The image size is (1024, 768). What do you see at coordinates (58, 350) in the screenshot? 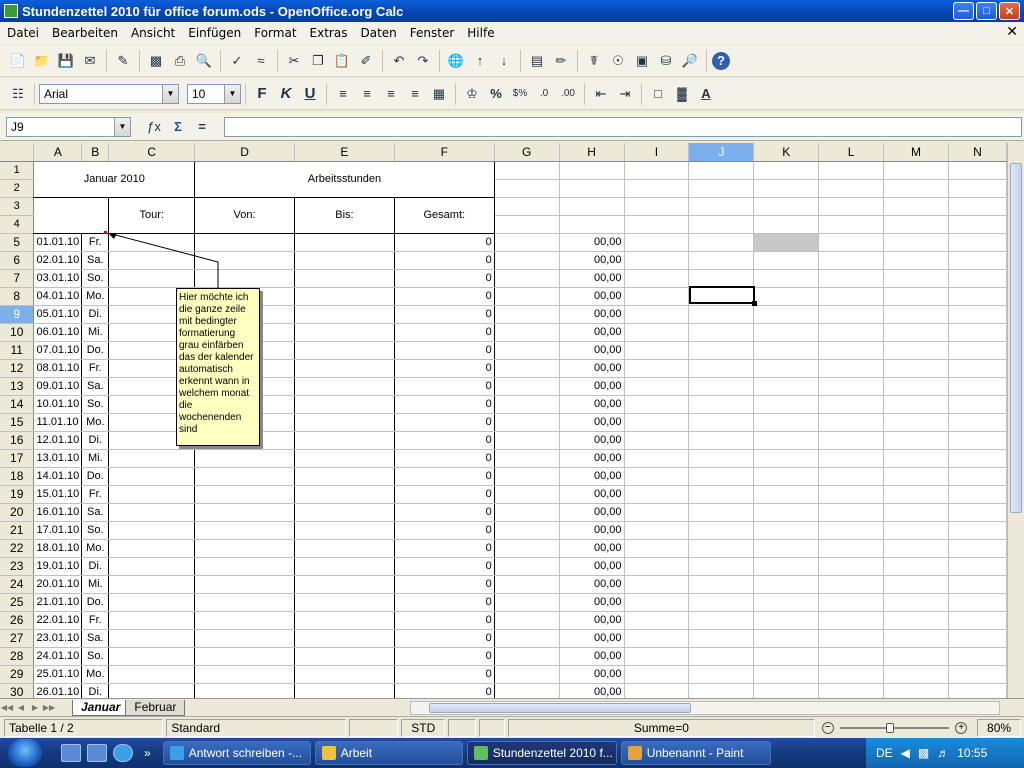
I see `date-cell: 07.01.10` at bounding box center [58, 350].